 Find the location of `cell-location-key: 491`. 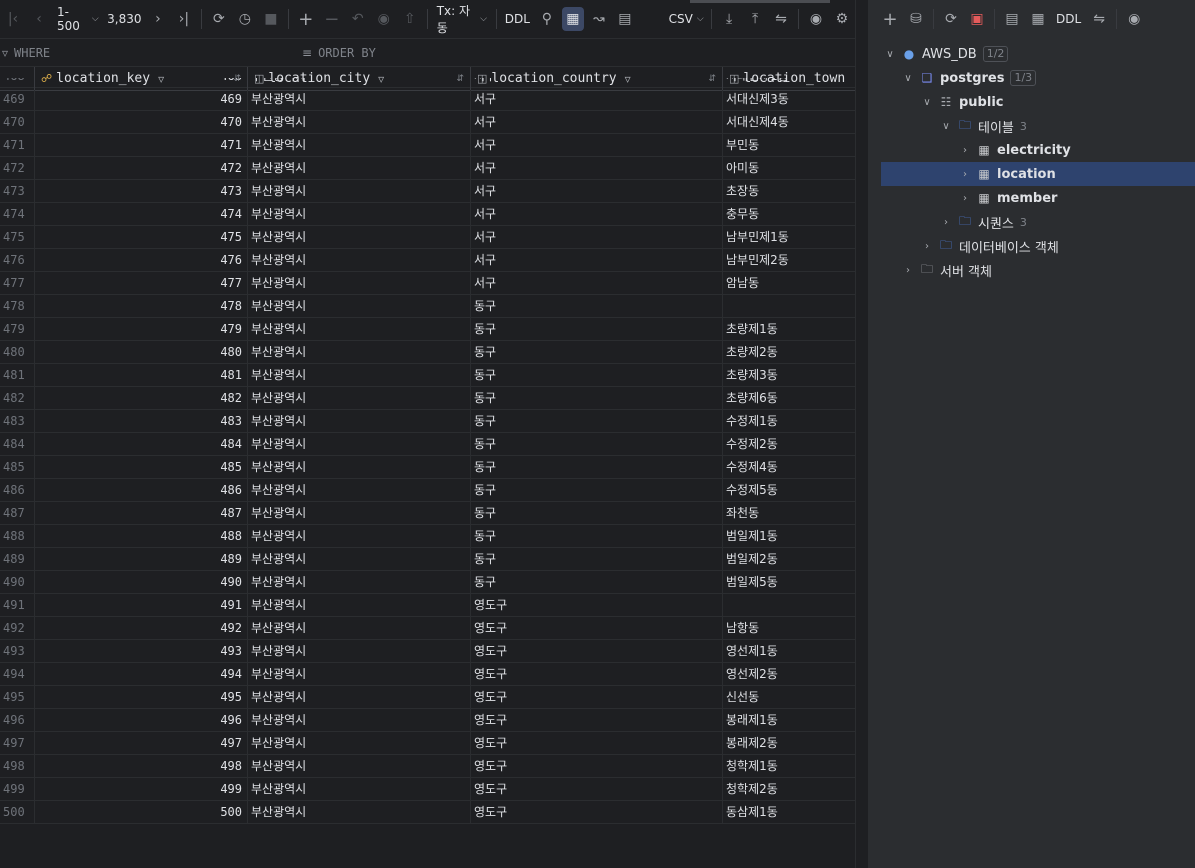

cell-location-key: 491 is located at coordinates (141, 605).